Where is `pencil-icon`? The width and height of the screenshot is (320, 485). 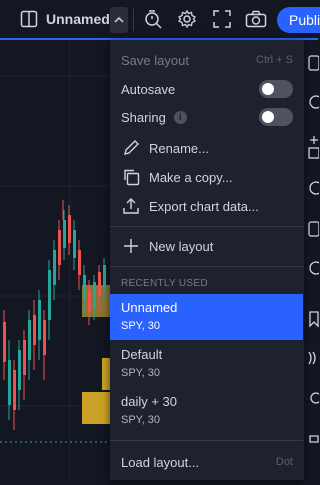
pencil-icon is located at coordinates (131, 148).